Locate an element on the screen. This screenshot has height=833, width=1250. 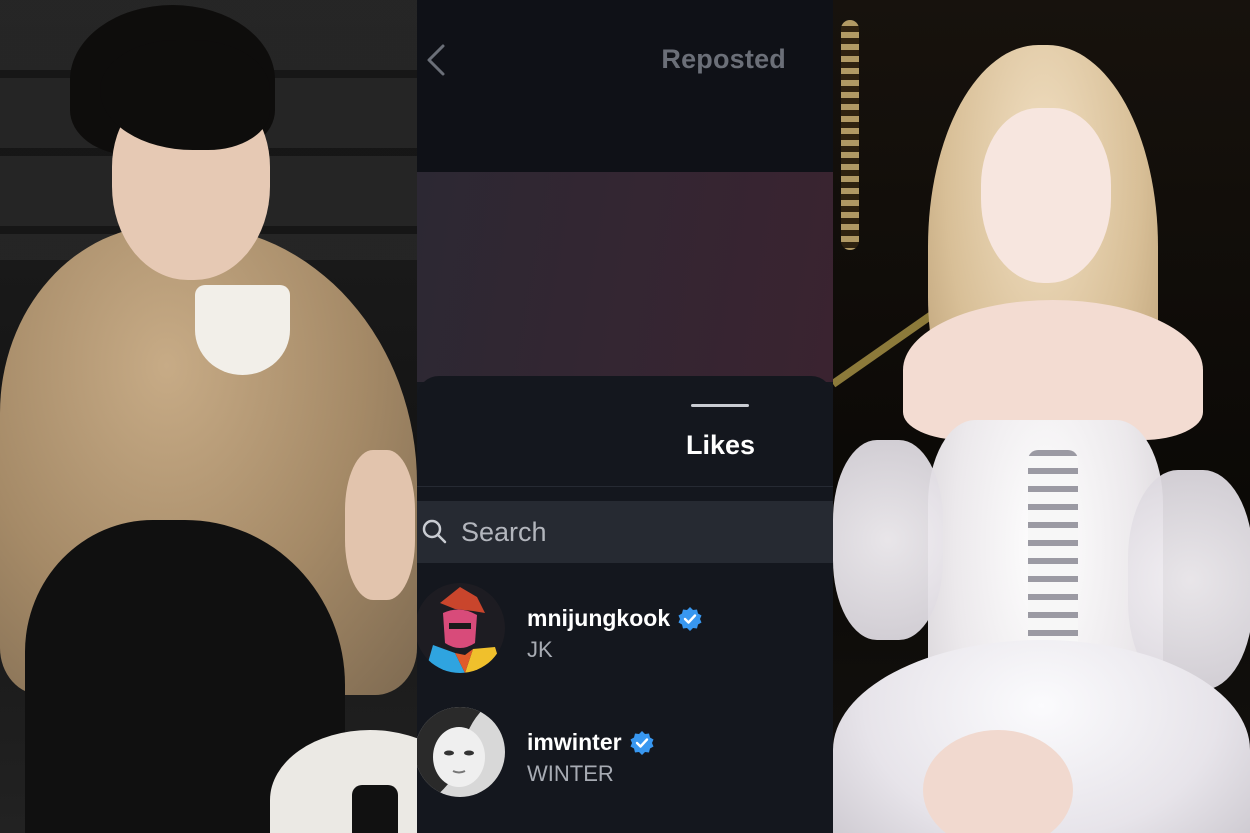
search-icon is located at coordinates (434, 531).